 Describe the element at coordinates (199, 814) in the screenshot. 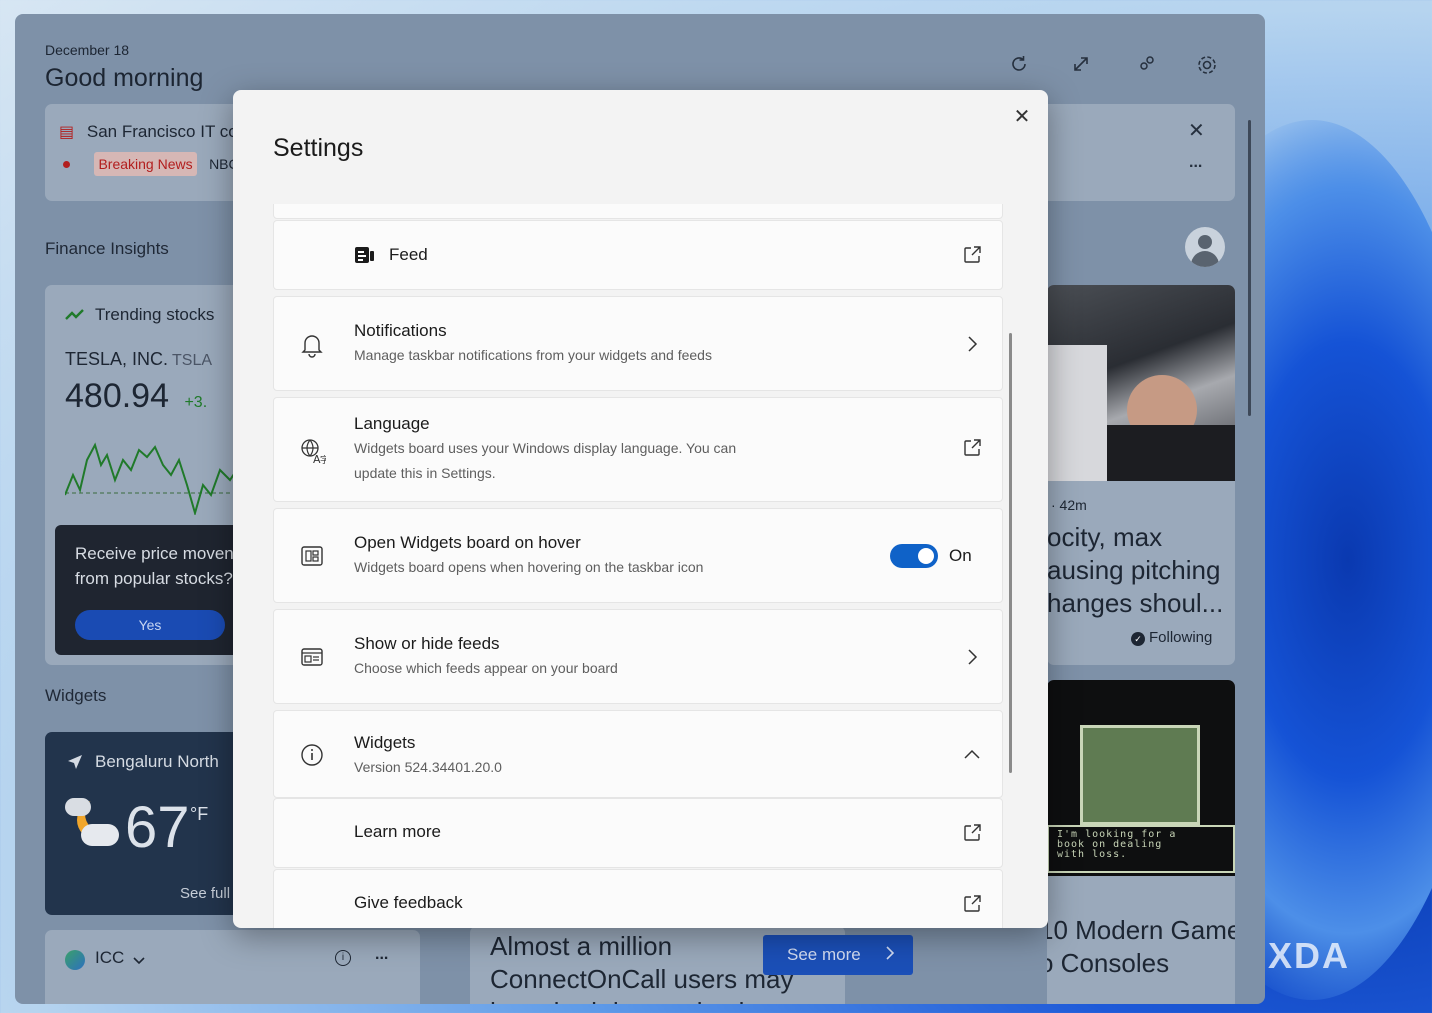

I see `weather-unit: °F` at that location.